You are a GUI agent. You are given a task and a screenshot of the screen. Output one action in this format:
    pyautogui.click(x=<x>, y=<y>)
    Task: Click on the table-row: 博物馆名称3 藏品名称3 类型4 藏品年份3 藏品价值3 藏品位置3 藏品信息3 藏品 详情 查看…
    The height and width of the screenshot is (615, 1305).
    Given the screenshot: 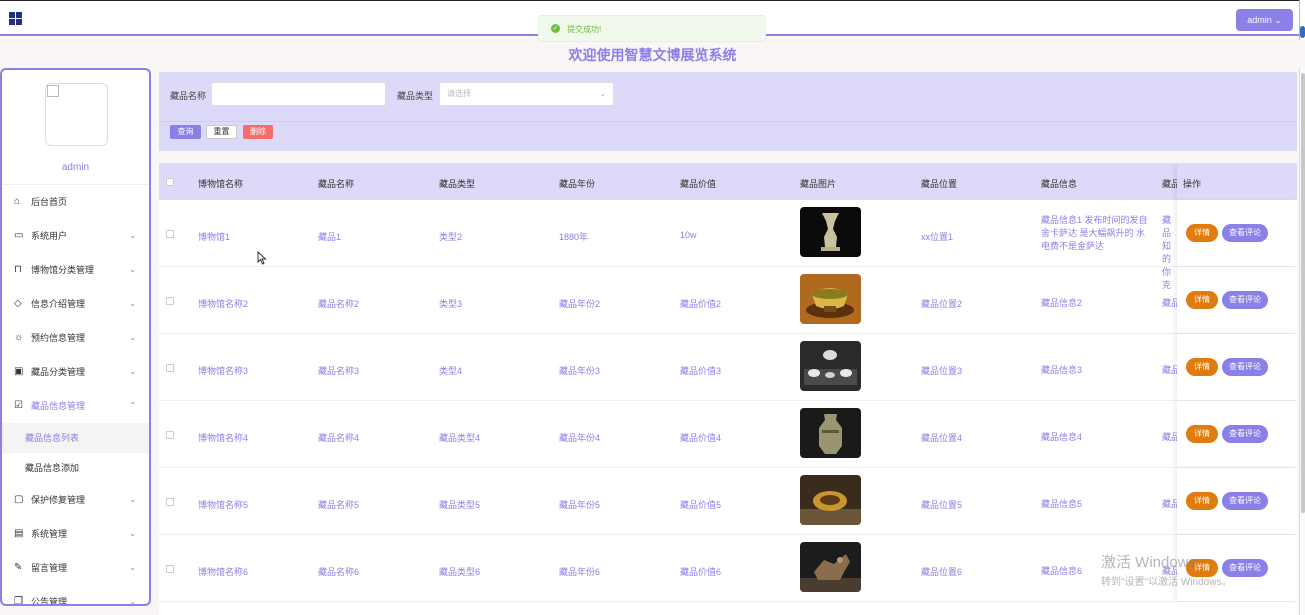 What is the action you would take?
    pyautogui.click(x=728, y=367)
    